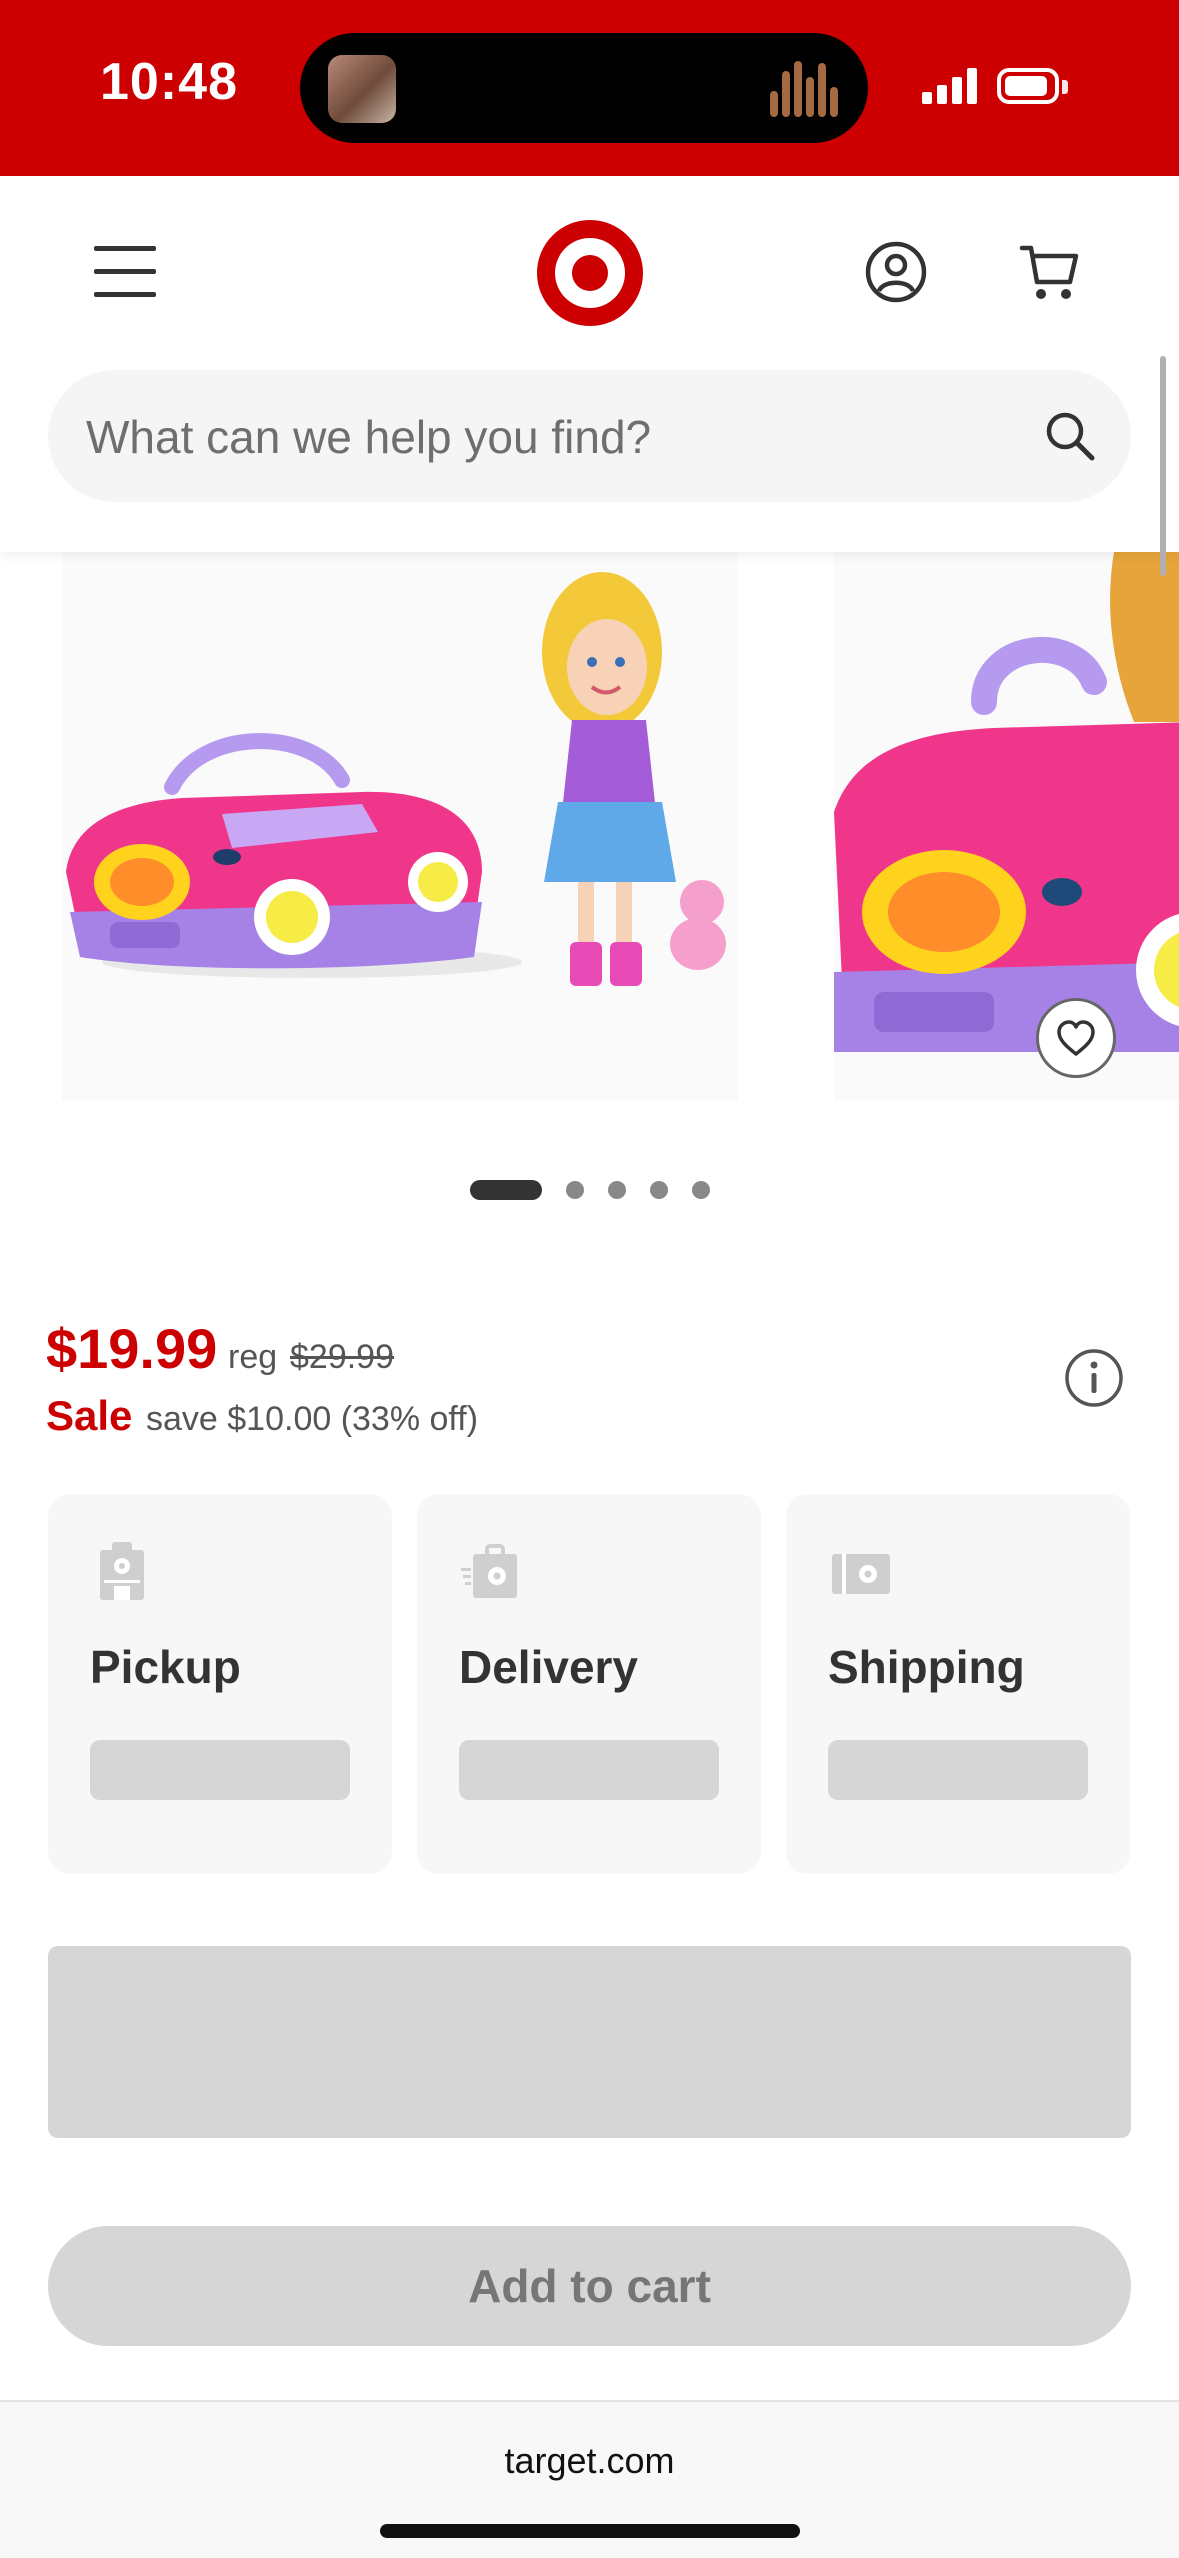  Describe the element at coordinates (312, 1419) in the screenshot. I see `savings-text: save $10.00 (33% off)` at that location.